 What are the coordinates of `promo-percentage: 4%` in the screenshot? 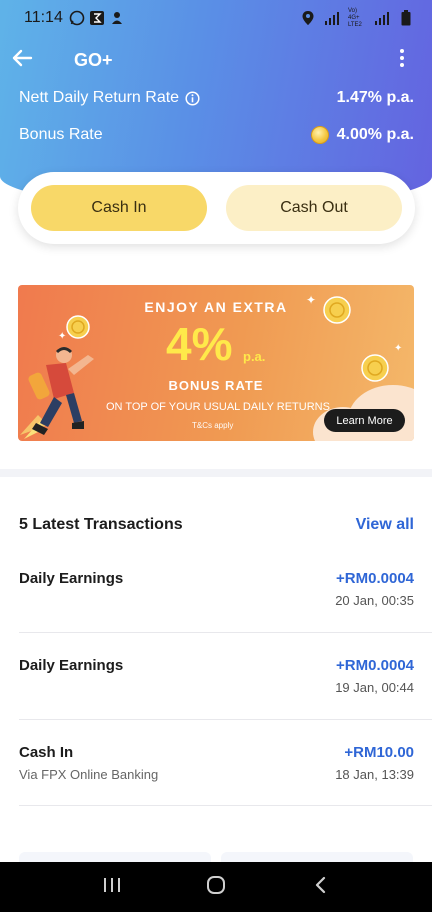 It's located at (199, 344).